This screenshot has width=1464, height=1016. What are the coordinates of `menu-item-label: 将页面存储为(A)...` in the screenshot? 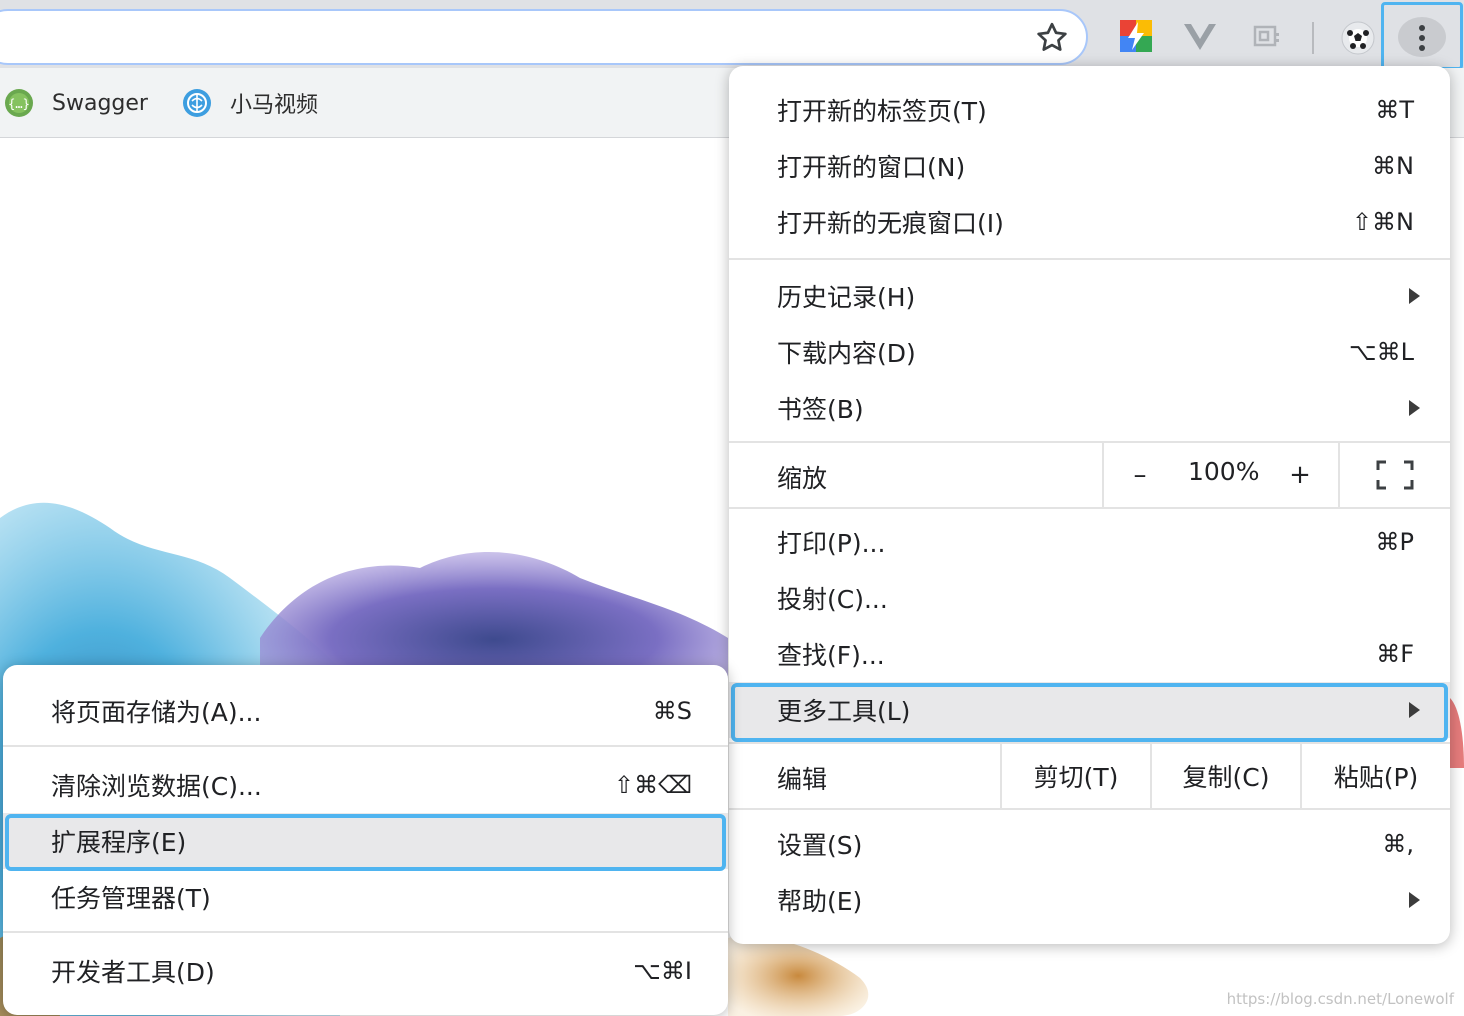 It's located at (156, 712).